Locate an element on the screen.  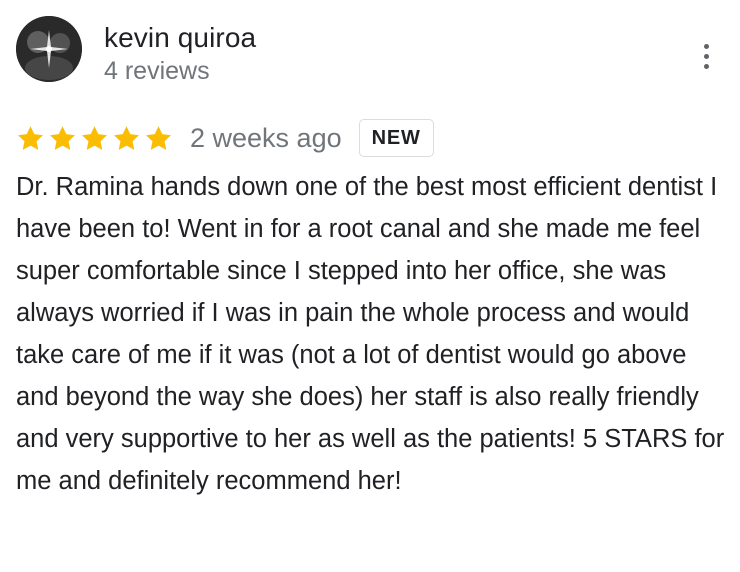
reviewer-name: kevin quiroa is located at coordinates (180, 38).